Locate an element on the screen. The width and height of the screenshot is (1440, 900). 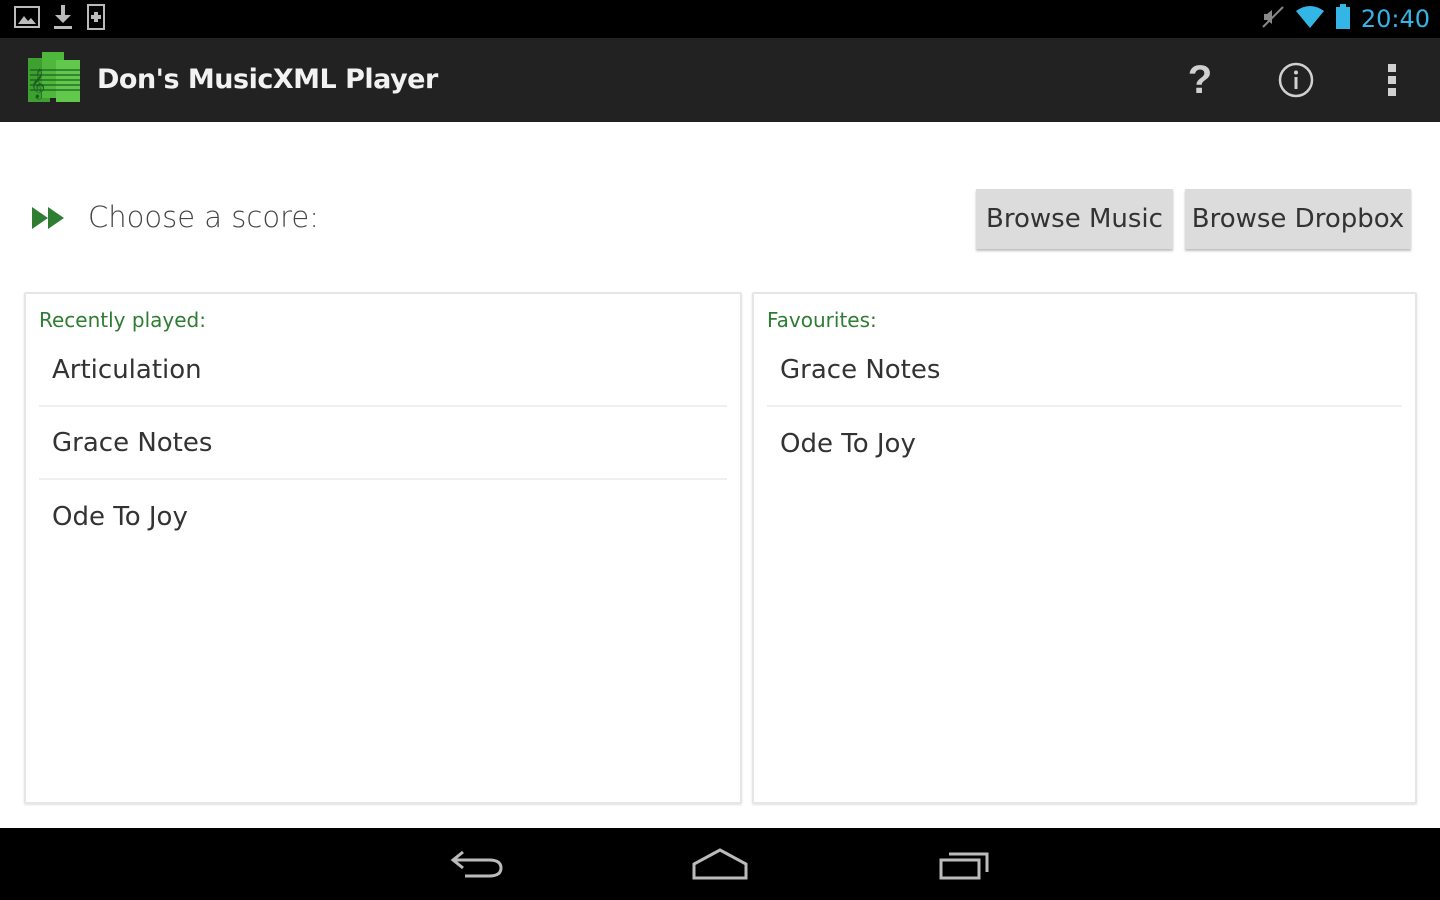
home-icon is located at coordinates (720, 864).